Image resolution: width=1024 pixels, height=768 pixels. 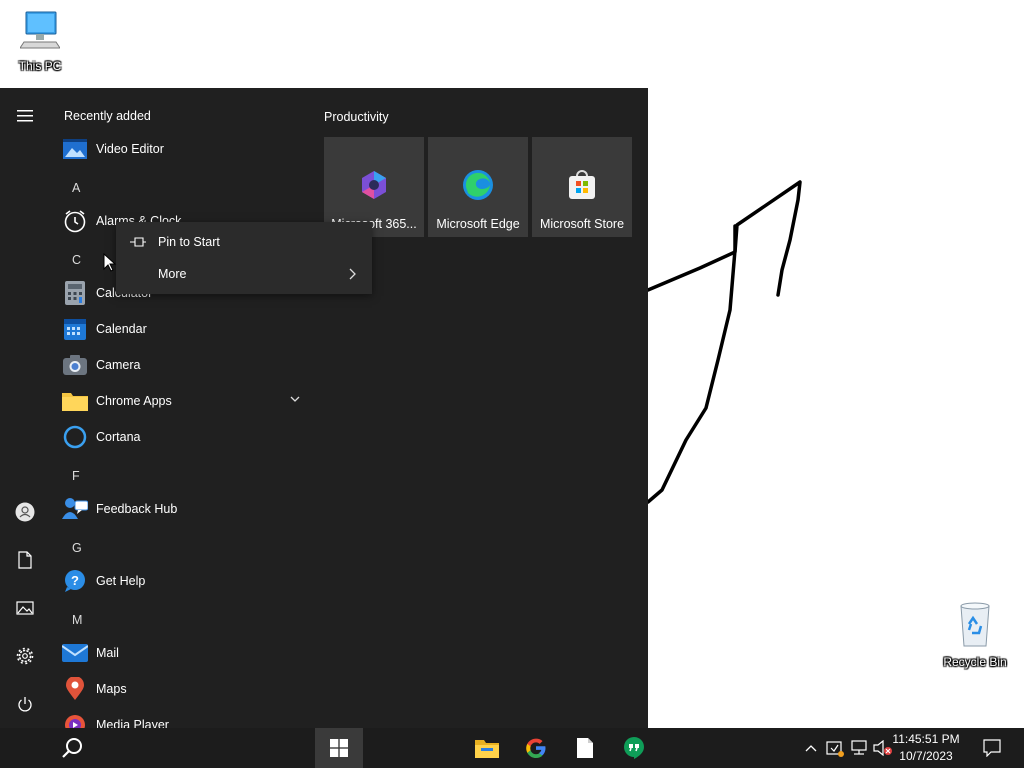 What do you see at coordinates (76, 476) in the screenshot?
I see `letter-header-f: F` at bounding box center [76, 476].